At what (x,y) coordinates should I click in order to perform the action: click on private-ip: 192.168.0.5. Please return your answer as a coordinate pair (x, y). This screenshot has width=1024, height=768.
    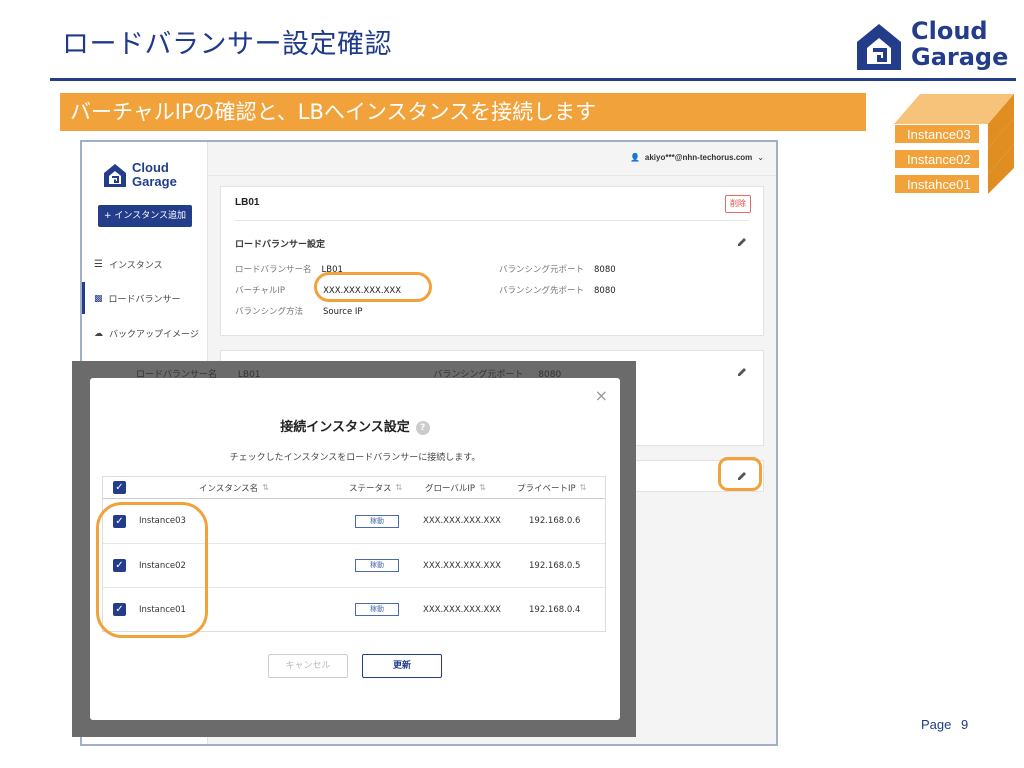
    Looking at the image, I should click on (555, 565).